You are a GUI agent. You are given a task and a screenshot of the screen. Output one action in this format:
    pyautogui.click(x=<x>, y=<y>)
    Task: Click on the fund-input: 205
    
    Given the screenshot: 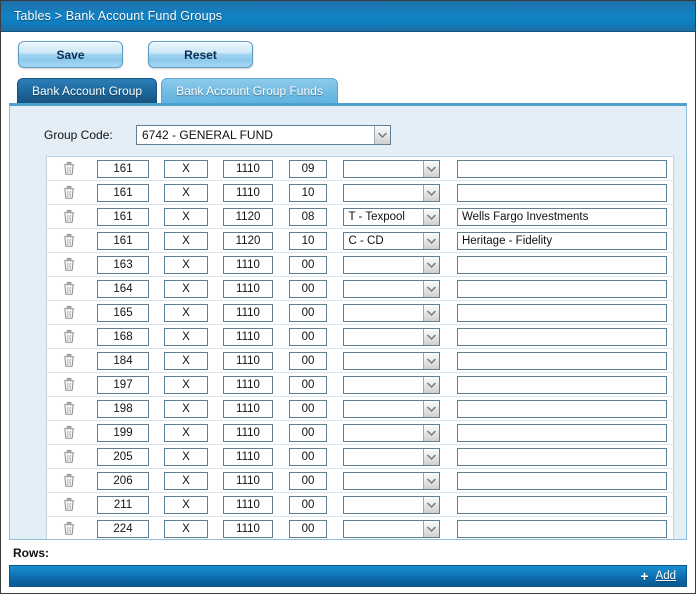 What is the action you would take?
    pyautogui.click(x=123, y=456)
    